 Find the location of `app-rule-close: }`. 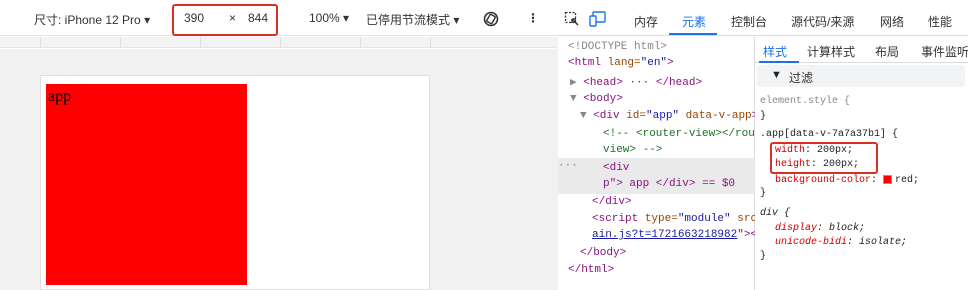

app-rule-close: } is located at coordinates (763, 193).